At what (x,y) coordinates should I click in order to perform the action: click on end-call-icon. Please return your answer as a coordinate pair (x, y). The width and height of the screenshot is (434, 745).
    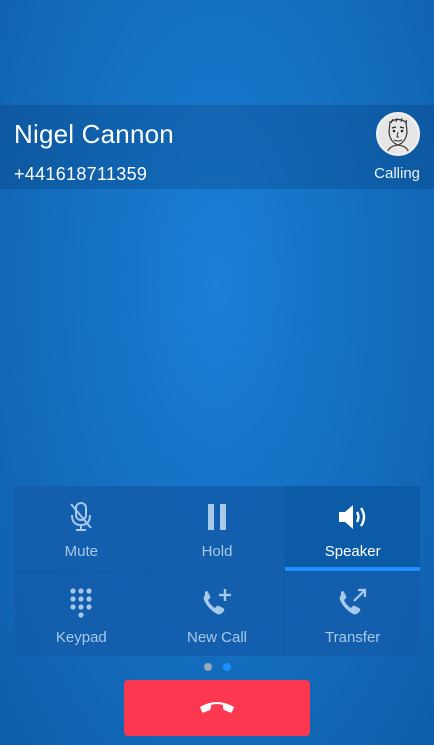
    Looking at the image, I should click on (217, 708).